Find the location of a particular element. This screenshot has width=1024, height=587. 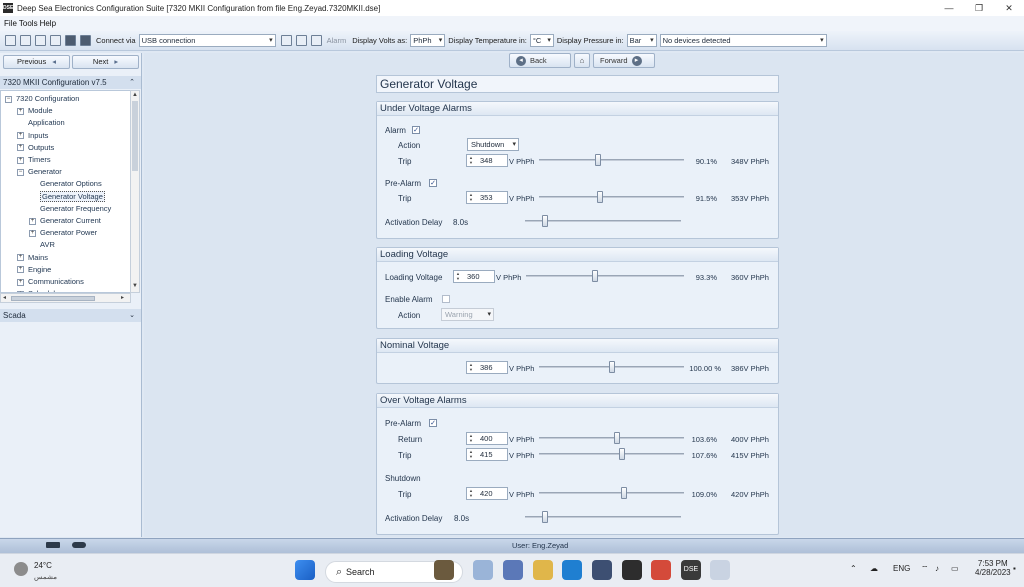

uv-trip-slider is located at coordinates (611, 160).